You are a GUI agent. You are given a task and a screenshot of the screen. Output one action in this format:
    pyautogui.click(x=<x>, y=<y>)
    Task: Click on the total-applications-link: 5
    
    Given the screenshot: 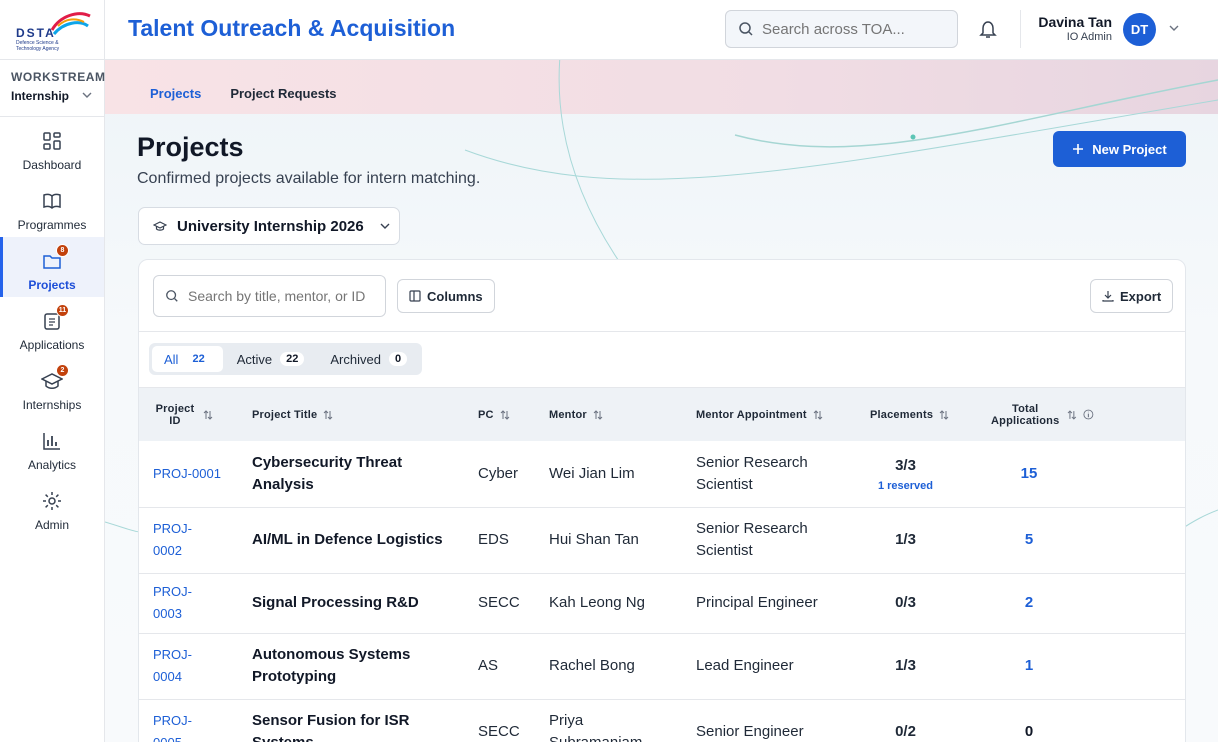 What is the action you would take?
    pyautogui.click(x=1029, y=539)
    